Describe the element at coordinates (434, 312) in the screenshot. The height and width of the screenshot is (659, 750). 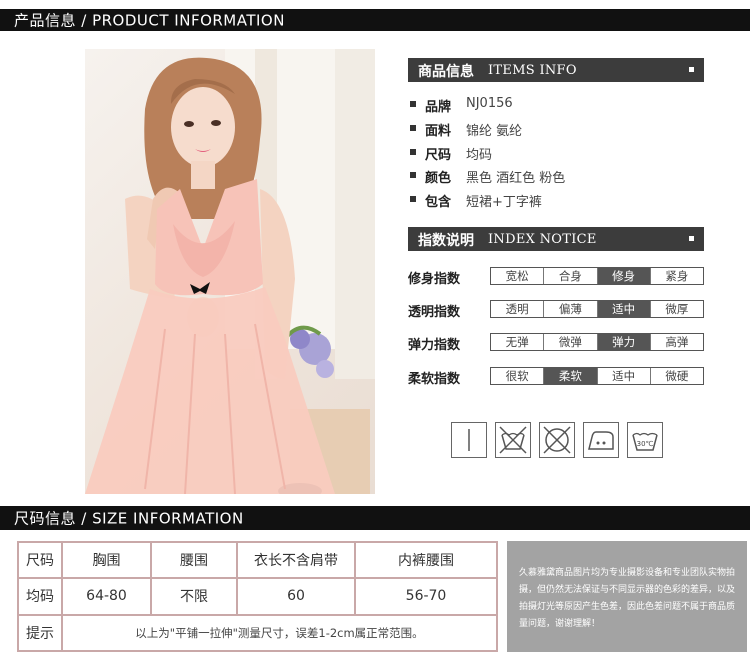
I see `index-label: 透明指数` at that location.